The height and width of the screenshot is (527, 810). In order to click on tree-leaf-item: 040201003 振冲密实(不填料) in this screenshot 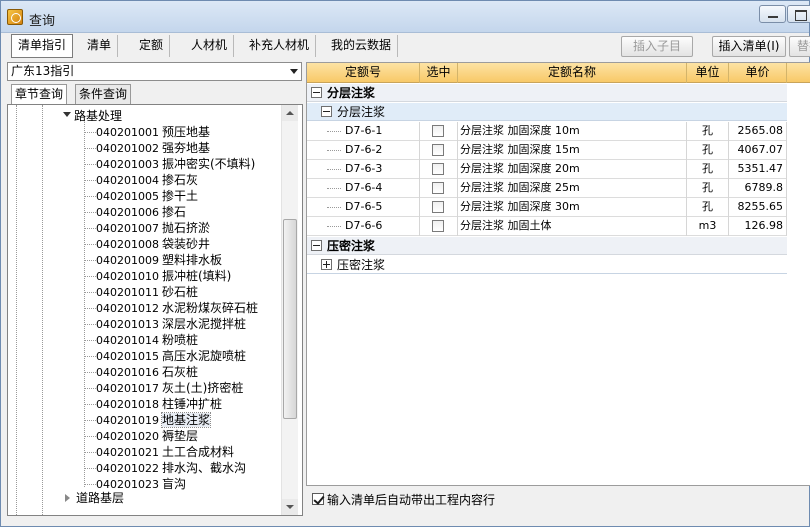, I will do `click(175, 164)`.